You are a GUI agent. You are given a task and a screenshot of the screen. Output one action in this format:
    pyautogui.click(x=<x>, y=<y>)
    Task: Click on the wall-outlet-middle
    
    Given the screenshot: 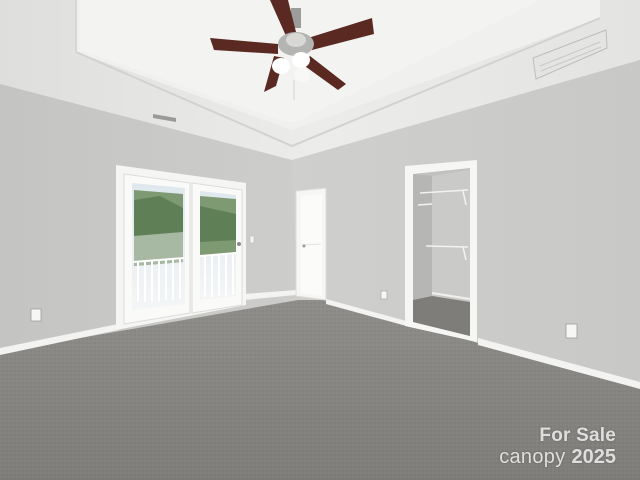 What is the action you would take?
    pyautogui.click(x=384, y=295)
    